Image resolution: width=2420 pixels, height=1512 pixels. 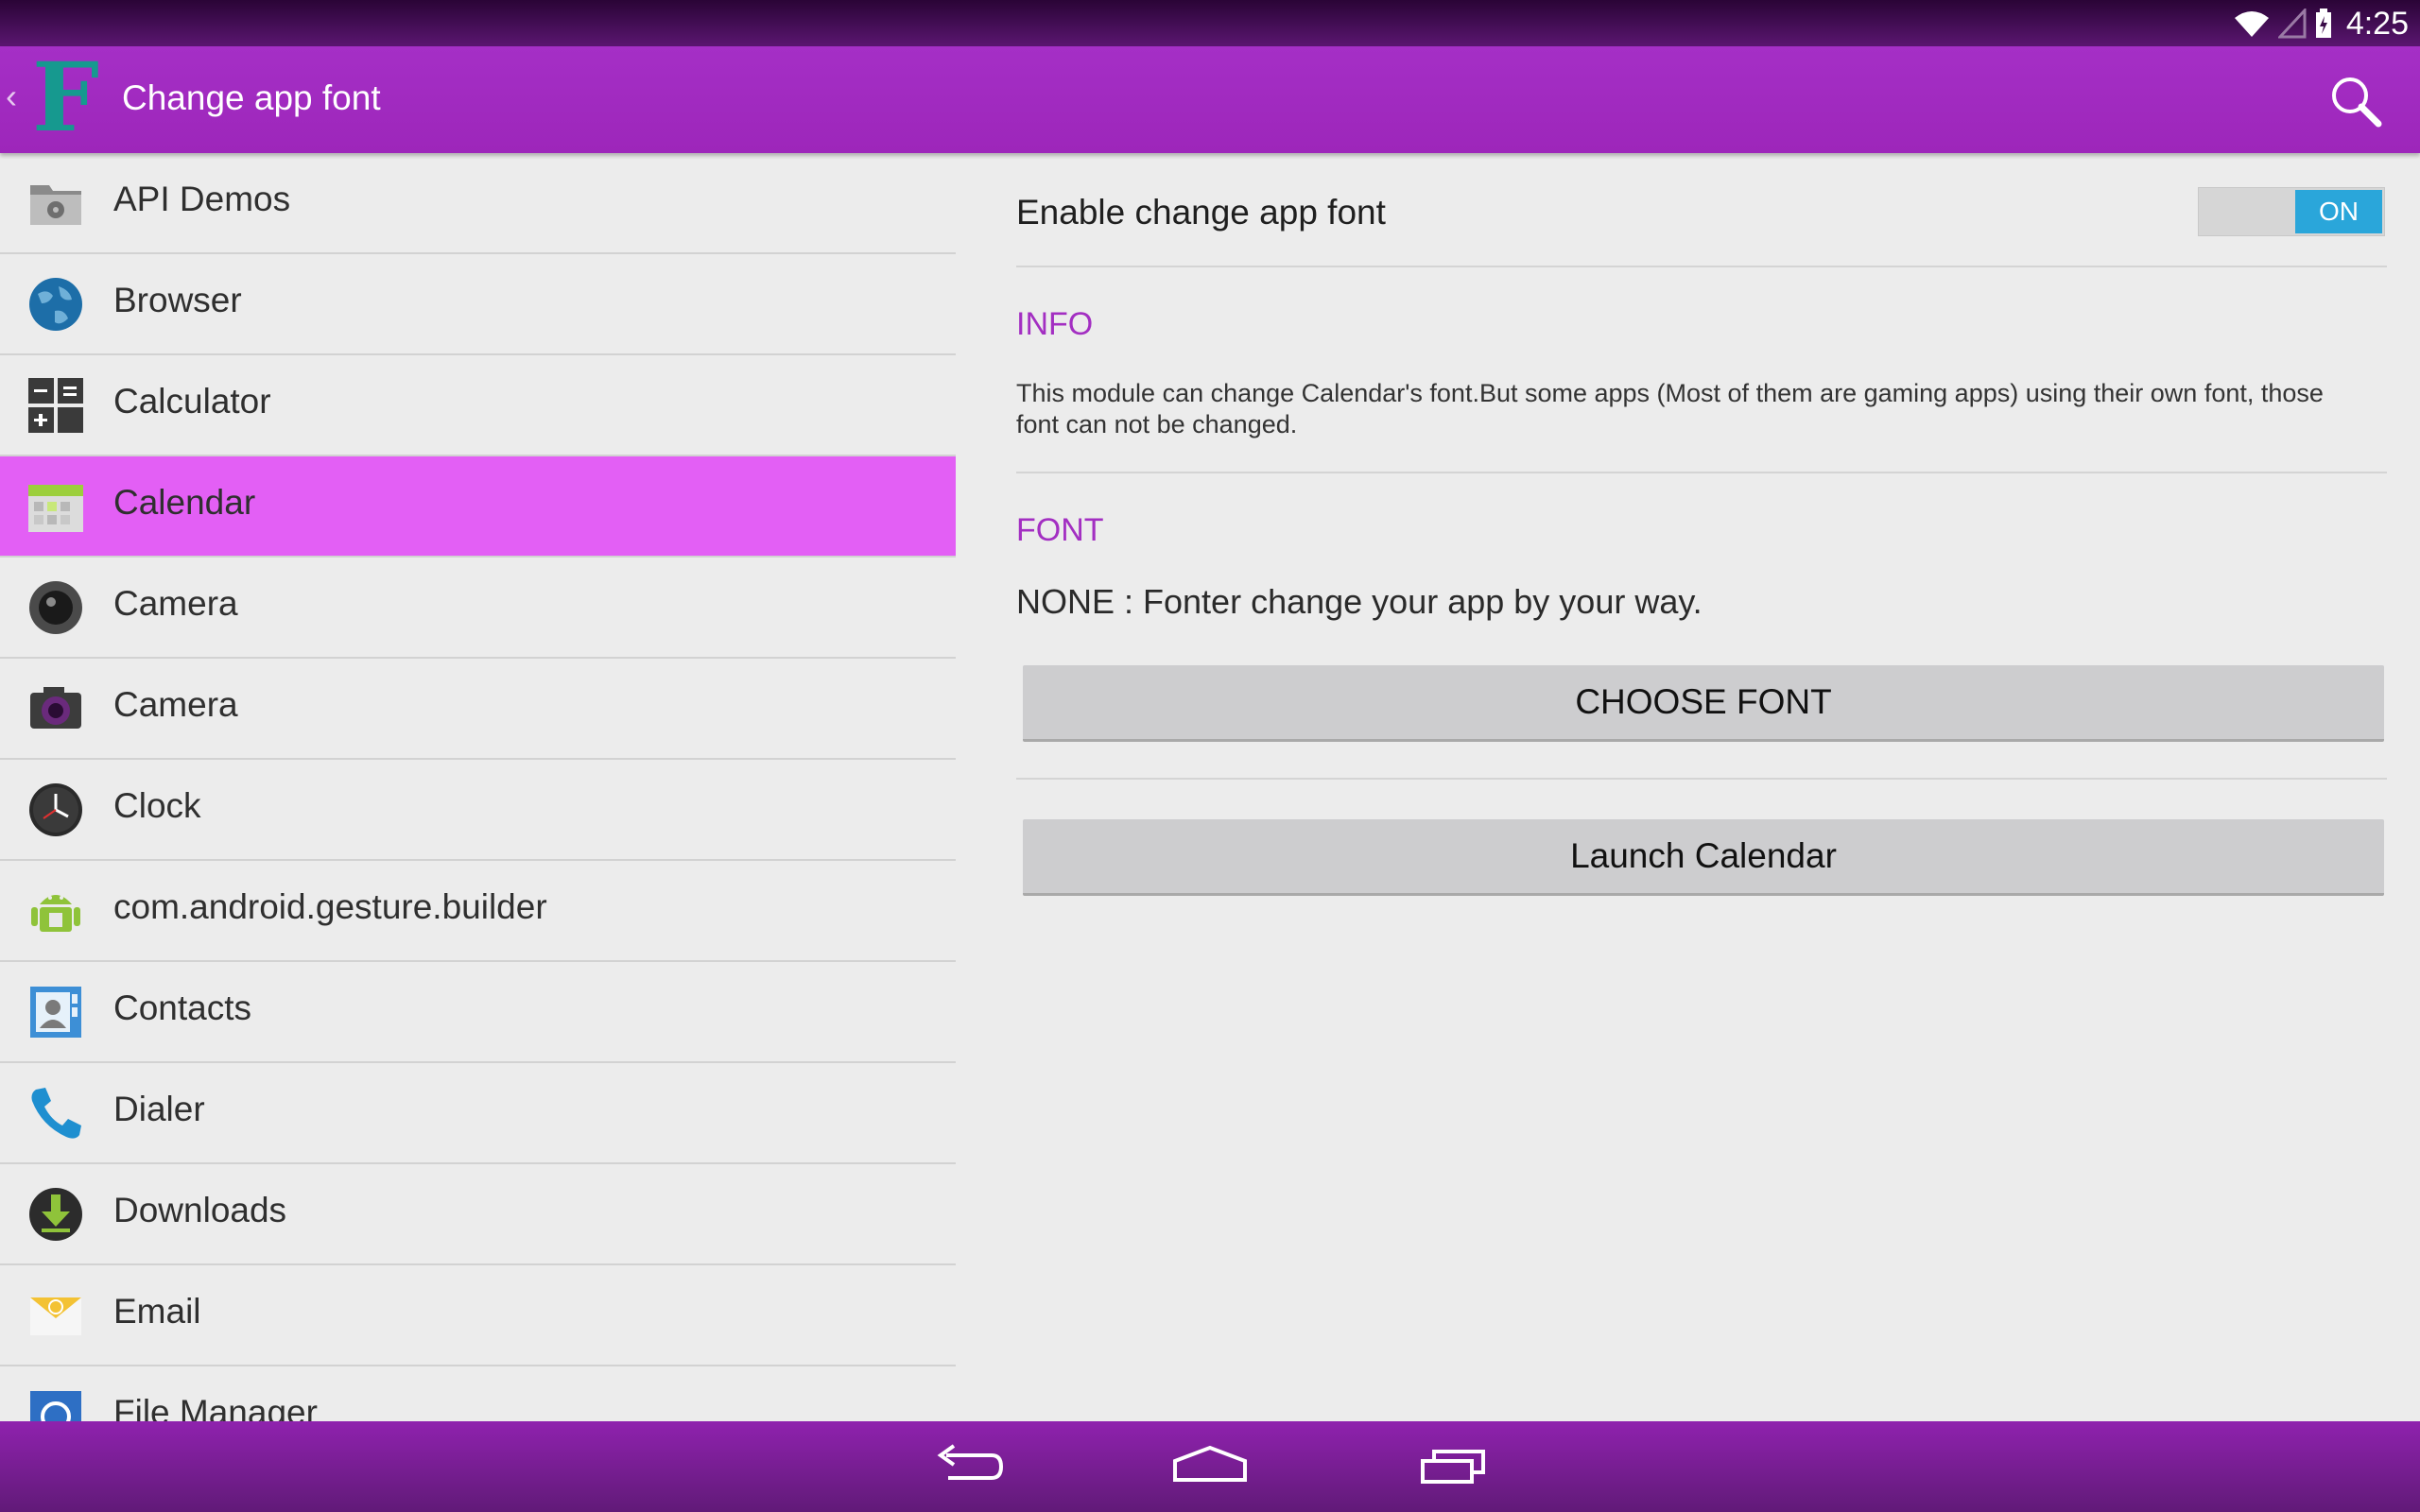 I want to click on battery-charging-icon, so click(x=2323, y=23).